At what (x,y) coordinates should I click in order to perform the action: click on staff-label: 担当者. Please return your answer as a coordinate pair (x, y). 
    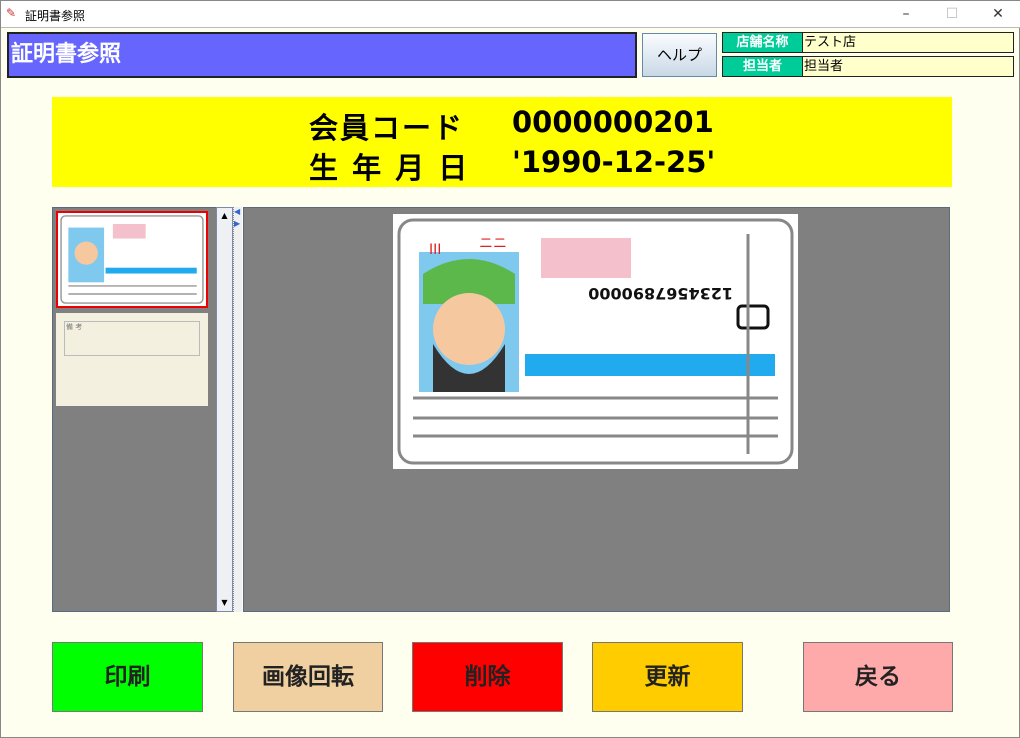
    Looking at the image, I should click on (762, 66).